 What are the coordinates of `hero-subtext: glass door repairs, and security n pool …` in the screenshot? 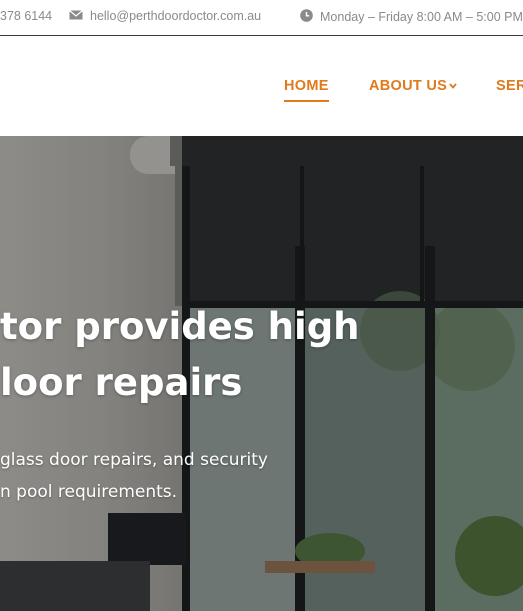 It's located at (134, 476).